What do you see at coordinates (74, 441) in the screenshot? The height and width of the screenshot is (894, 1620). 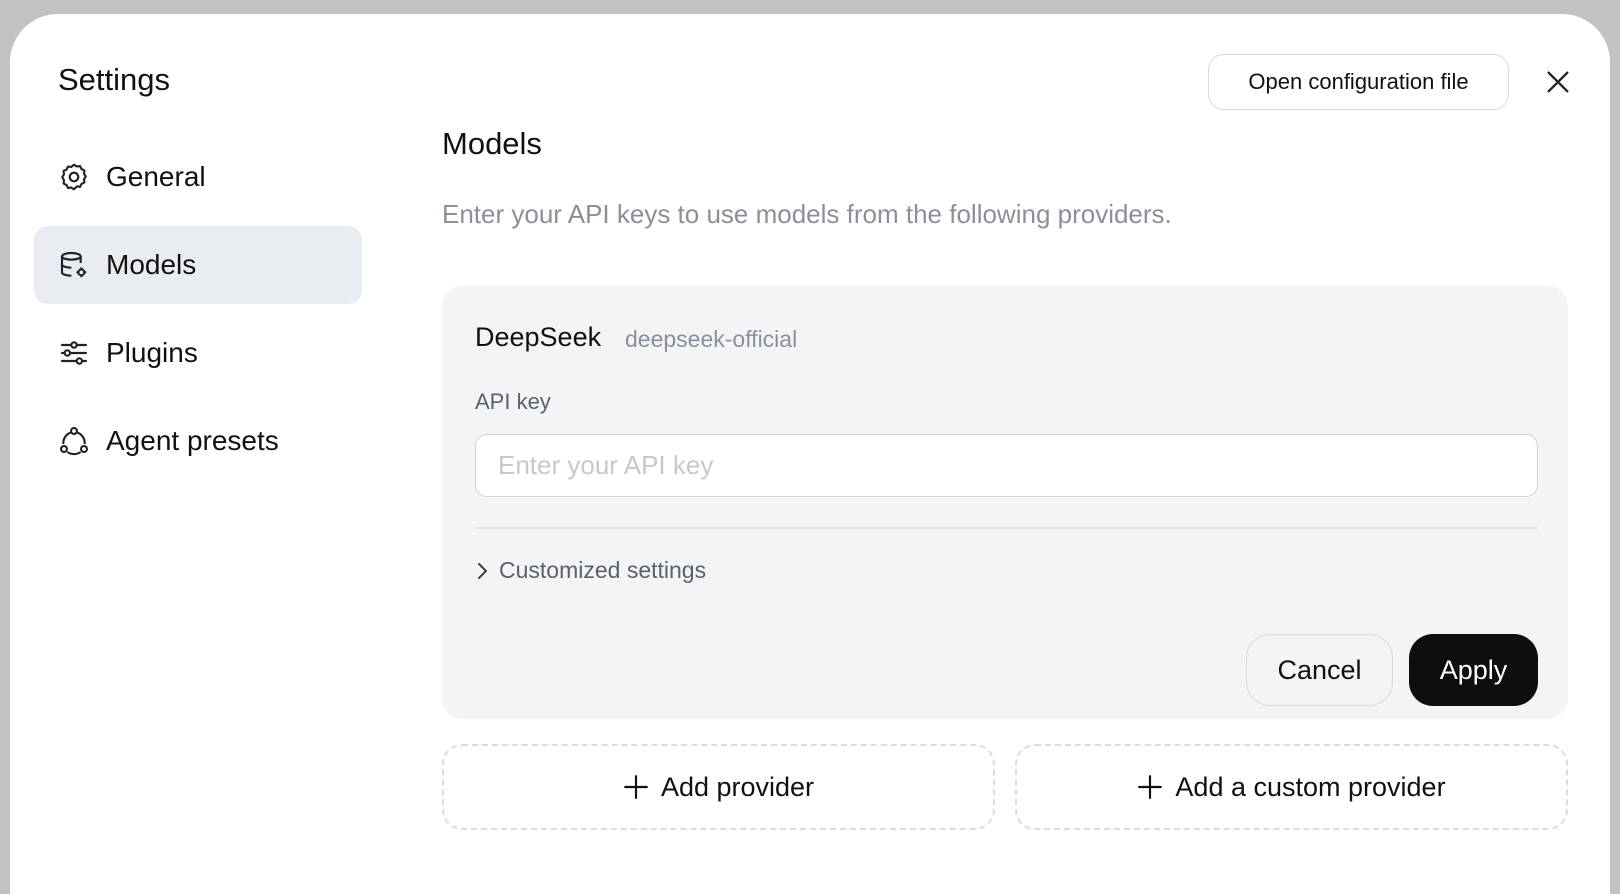 I see `agent-network-icon` at bounding box center [74, 441].